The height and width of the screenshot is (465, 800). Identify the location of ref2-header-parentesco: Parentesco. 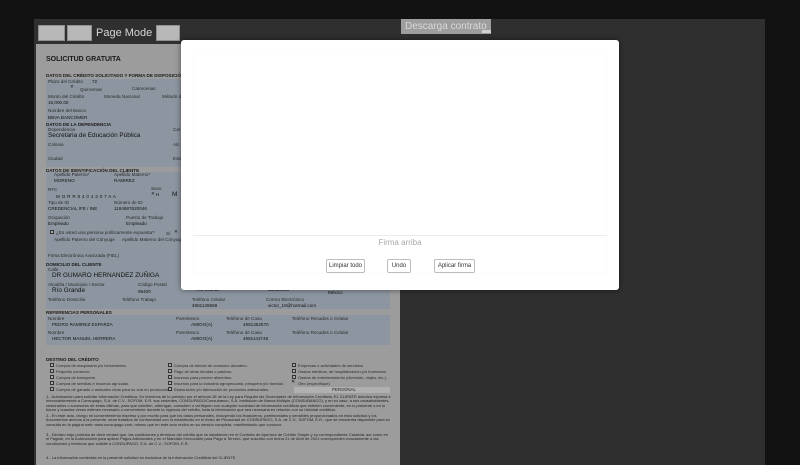
(188, 332).